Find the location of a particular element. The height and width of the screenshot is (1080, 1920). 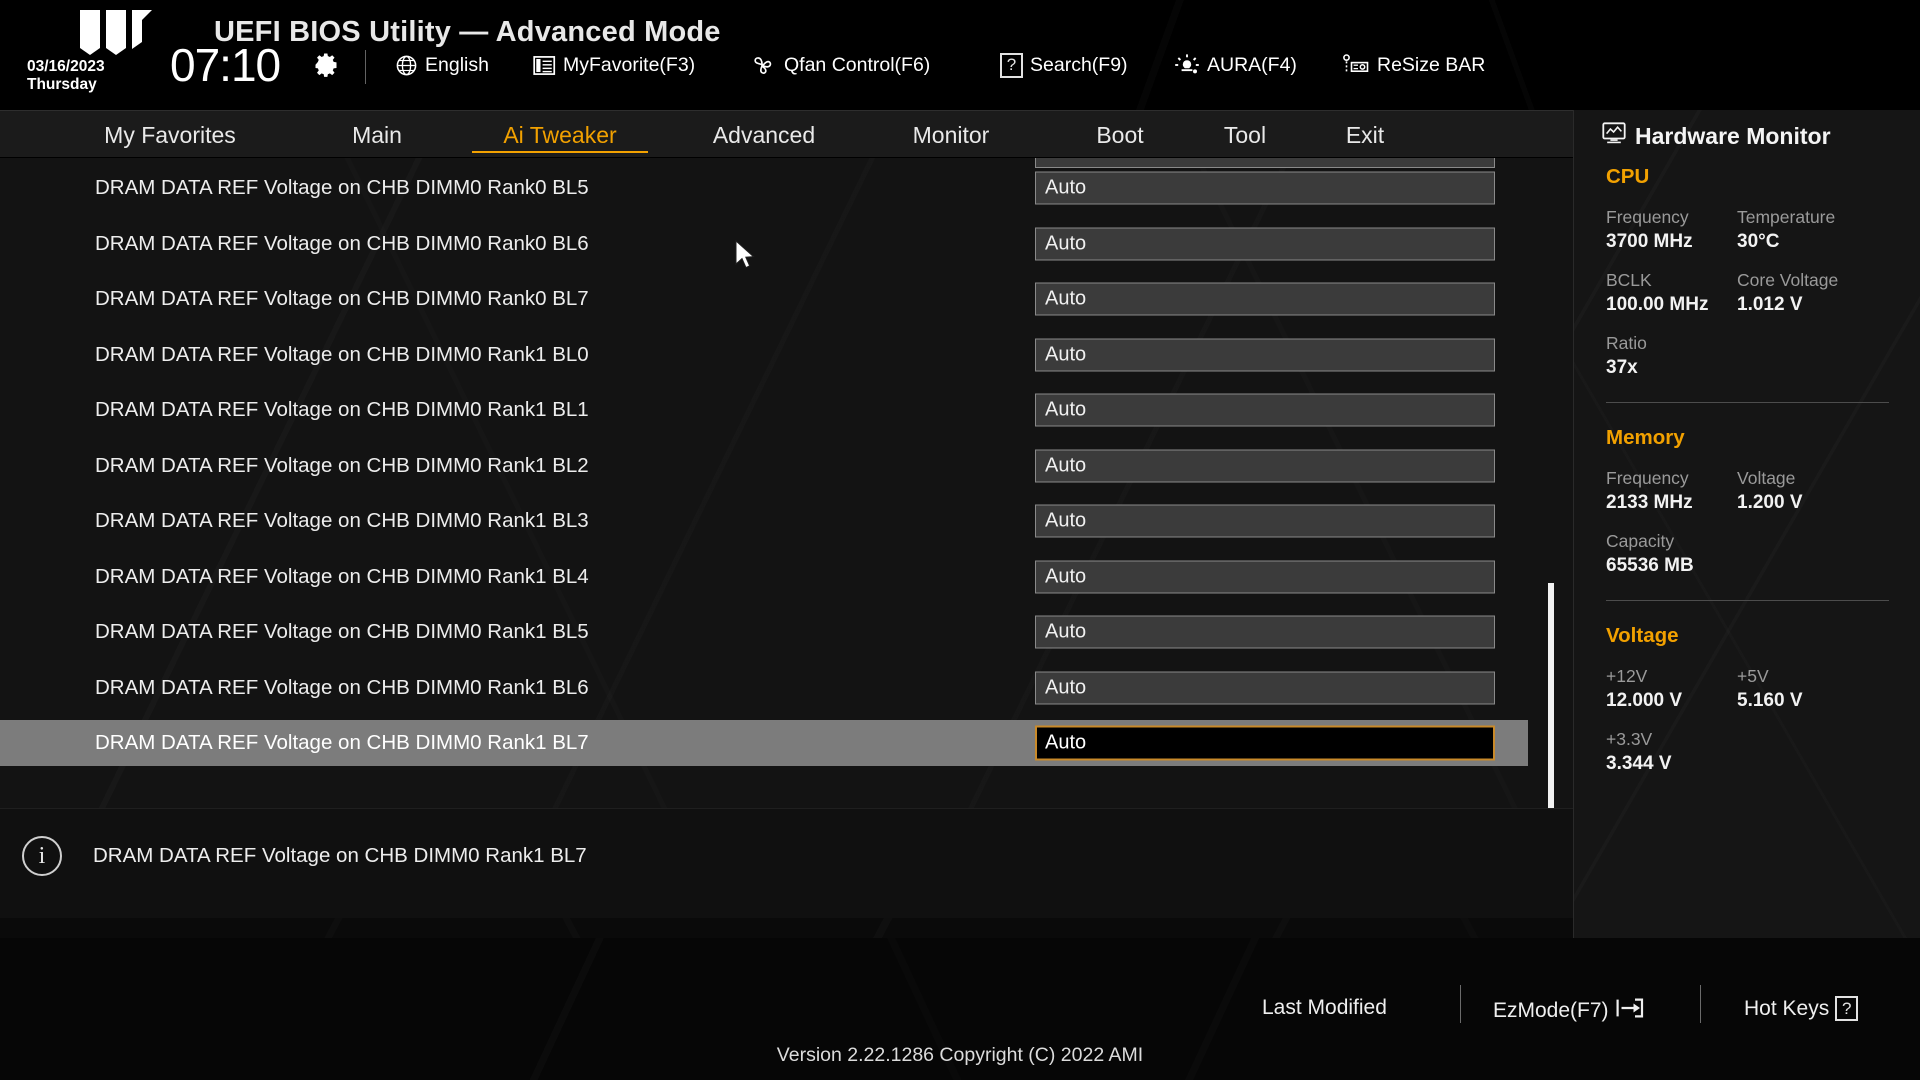

hotkeys-button: Hot Keys ? is located at coordinates (1801, 1008).